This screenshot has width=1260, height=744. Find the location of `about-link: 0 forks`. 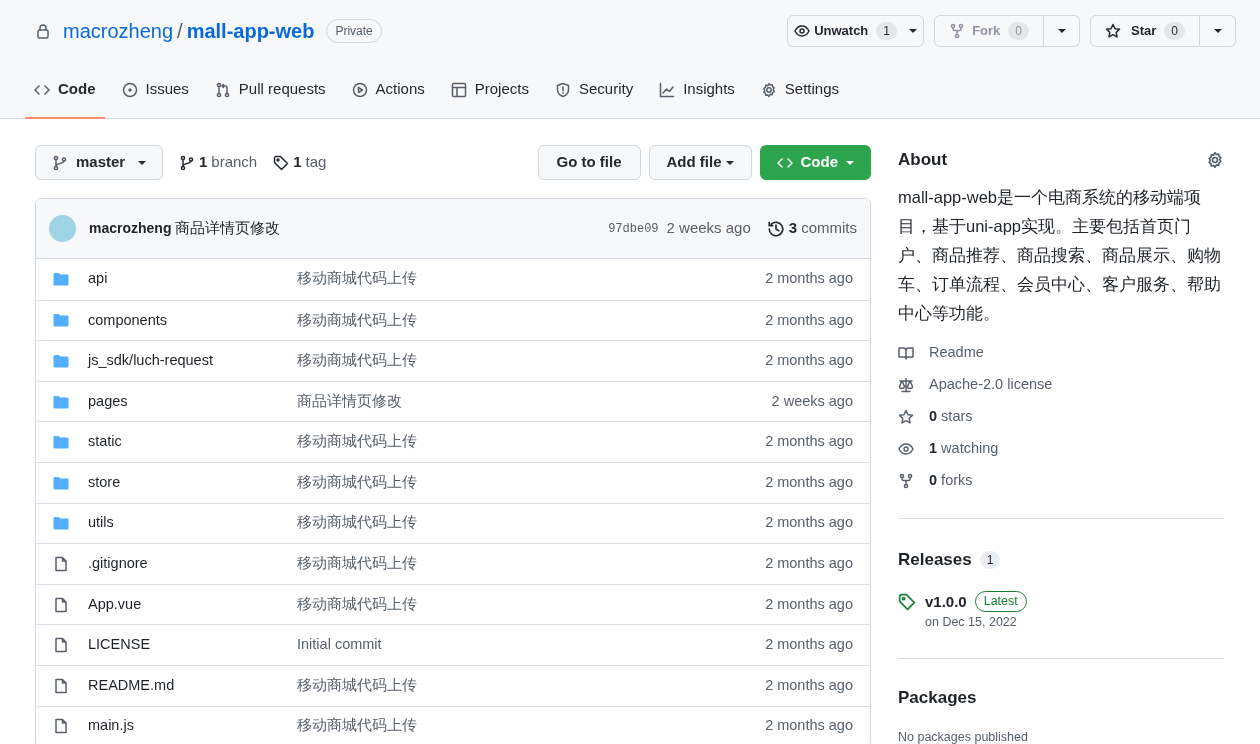

about-link: 0 forks is located at coordinates (1061, 481).